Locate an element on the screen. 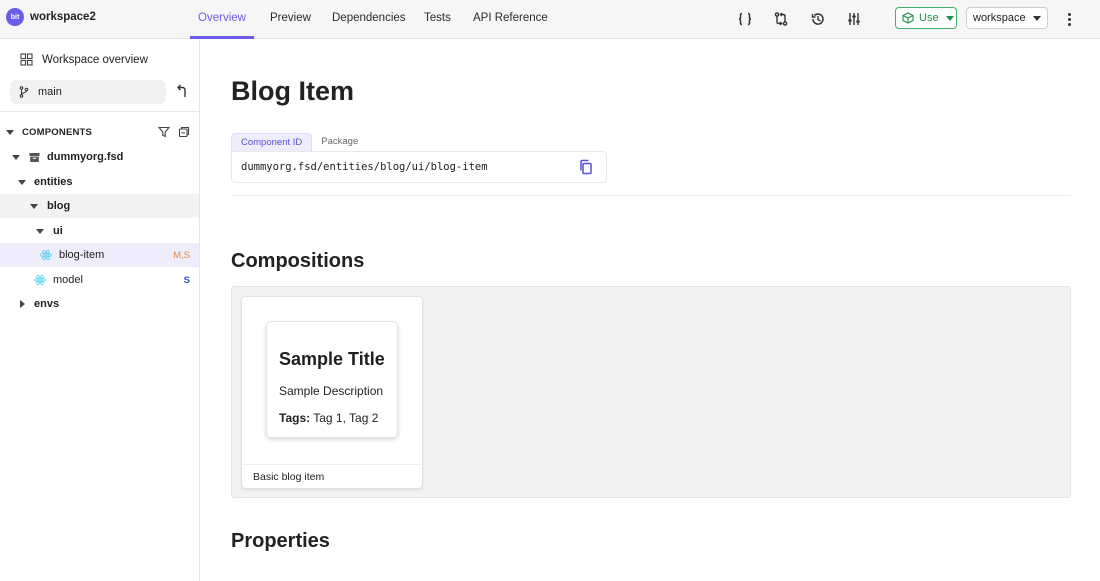 The image size is (1100, 581). compare-icon is located at coordinates (781, 19).